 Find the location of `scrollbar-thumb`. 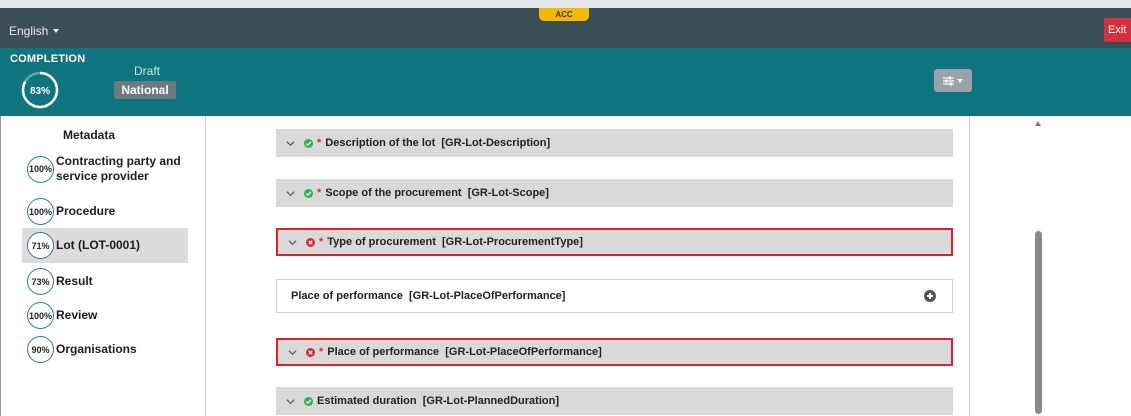

scrollbar-thumb is located at coordinates (1038, 322).